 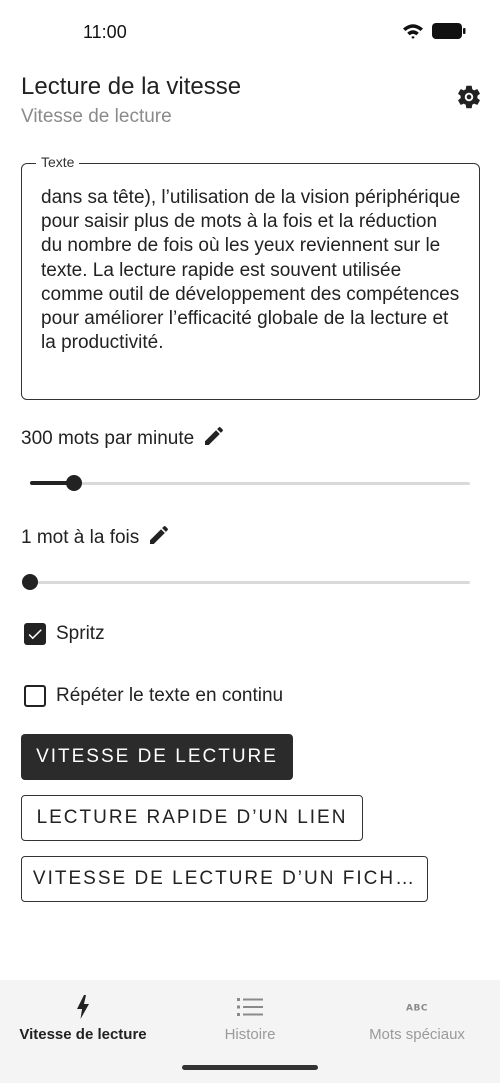 I want to click on nav-label: Histoire, so click(x=250, y=1034).